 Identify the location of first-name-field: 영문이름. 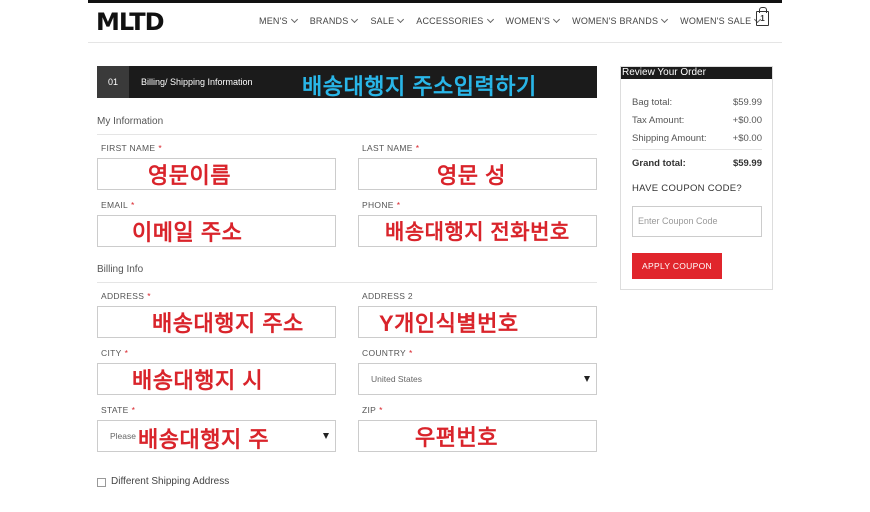
(216, 174).